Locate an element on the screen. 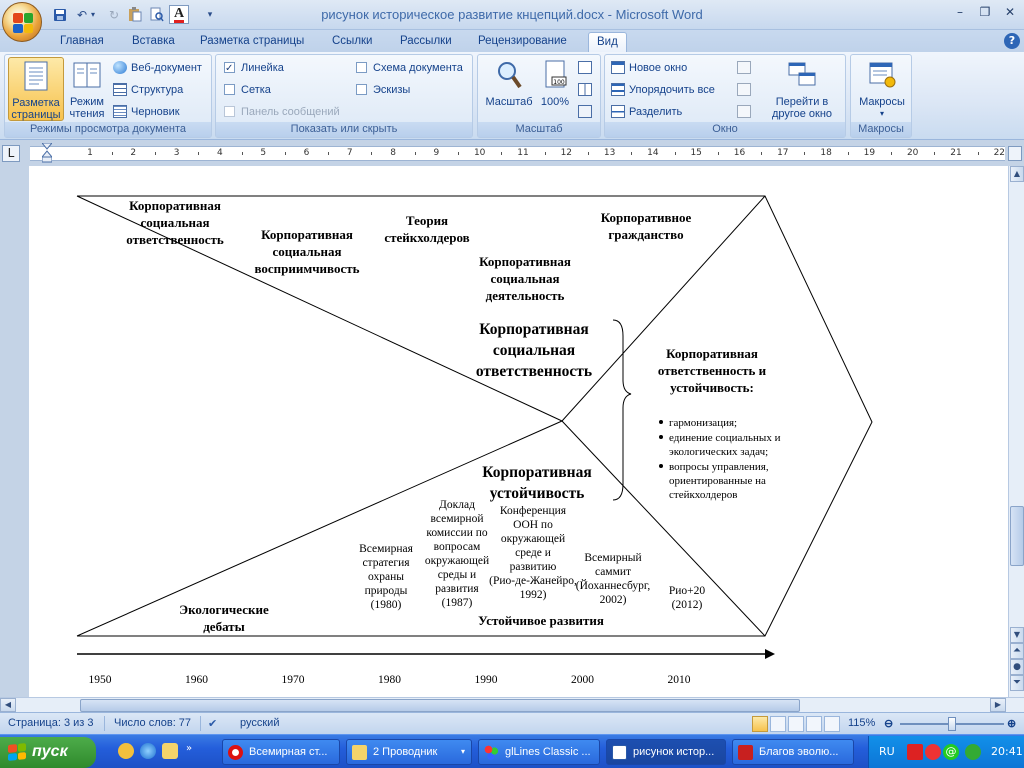 The height and width of the screenshot is (768, 1024). page-count: Страница: 3 из 3 is located at coordinates (51, 723).